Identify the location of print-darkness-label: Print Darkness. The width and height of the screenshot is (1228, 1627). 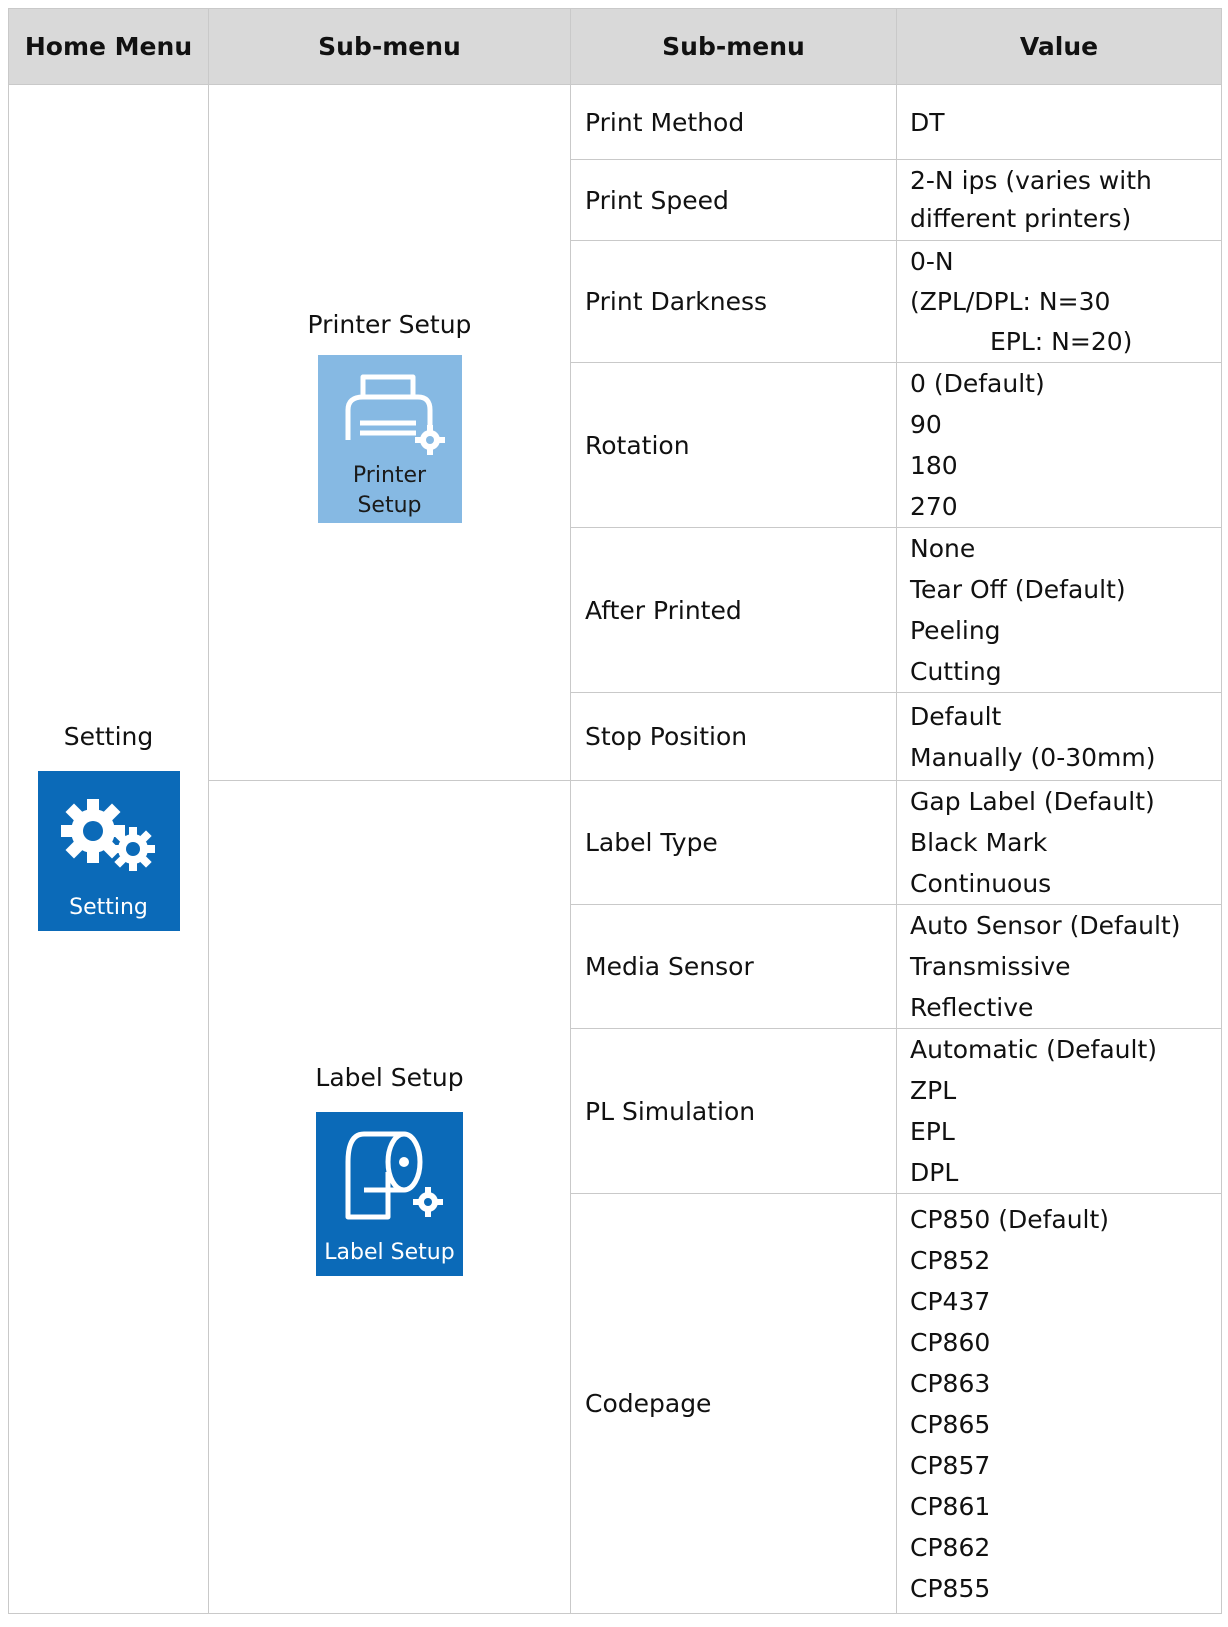
(733, 301).